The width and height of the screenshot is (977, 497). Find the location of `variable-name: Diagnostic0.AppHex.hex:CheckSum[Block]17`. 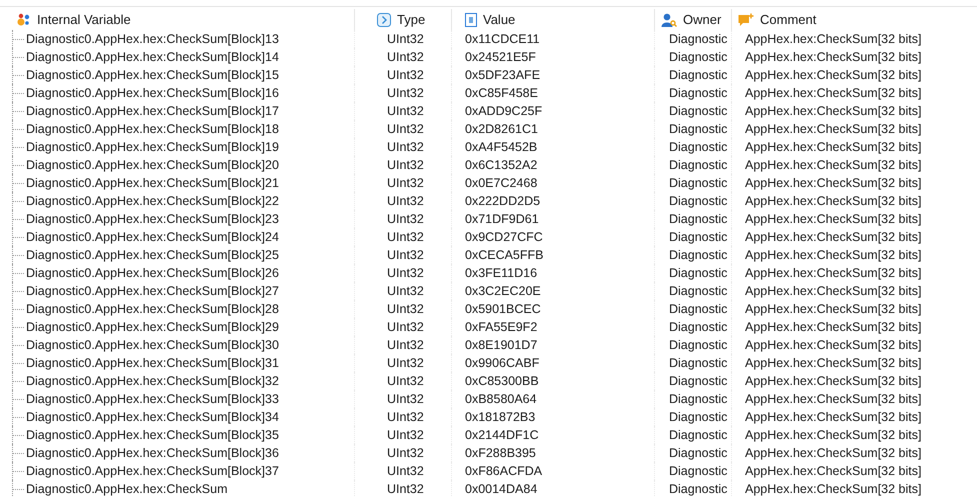

variable-name: Diagnostic0.AppHex.hex:CheckSum[Block]17 is located at coordinates (152, 111).